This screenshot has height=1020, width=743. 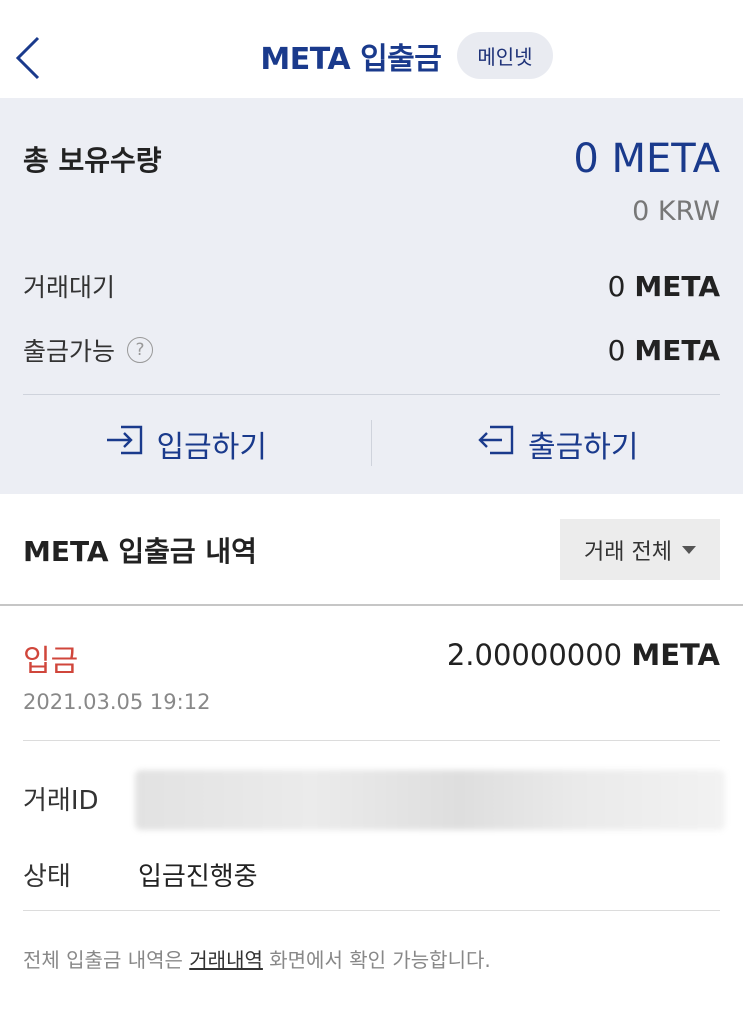 What do you see at coordinates (69, 351) in the screenshot?
I see `available-label: 출금가능` at bounding box center [69, 351].